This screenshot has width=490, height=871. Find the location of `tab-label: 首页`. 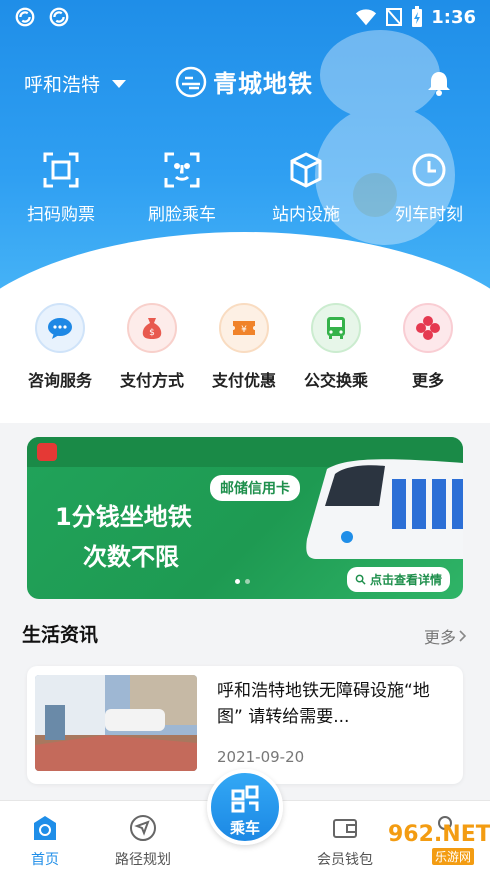

tab-label: 首页 is located at coordinates (45, 860).